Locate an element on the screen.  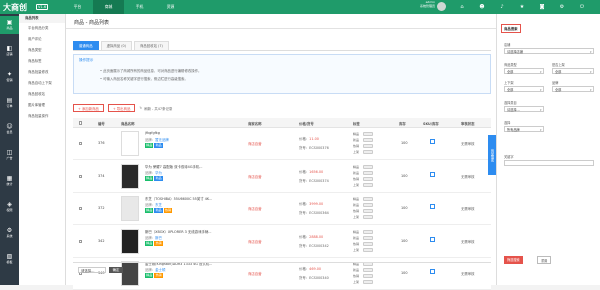
refresh-icon: ↻ is located at coordinates (140, 108).